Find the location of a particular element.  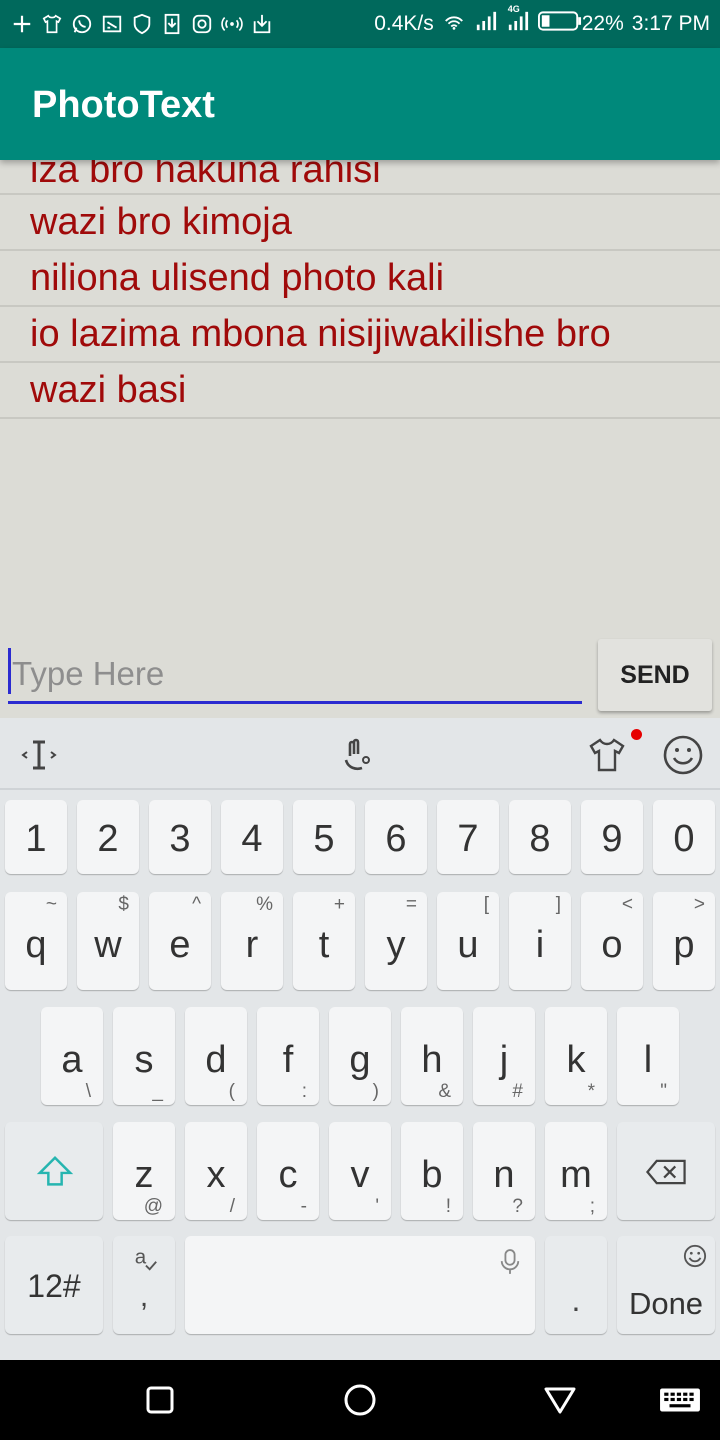

handwriting-icon is located at coordinates (359, 755).